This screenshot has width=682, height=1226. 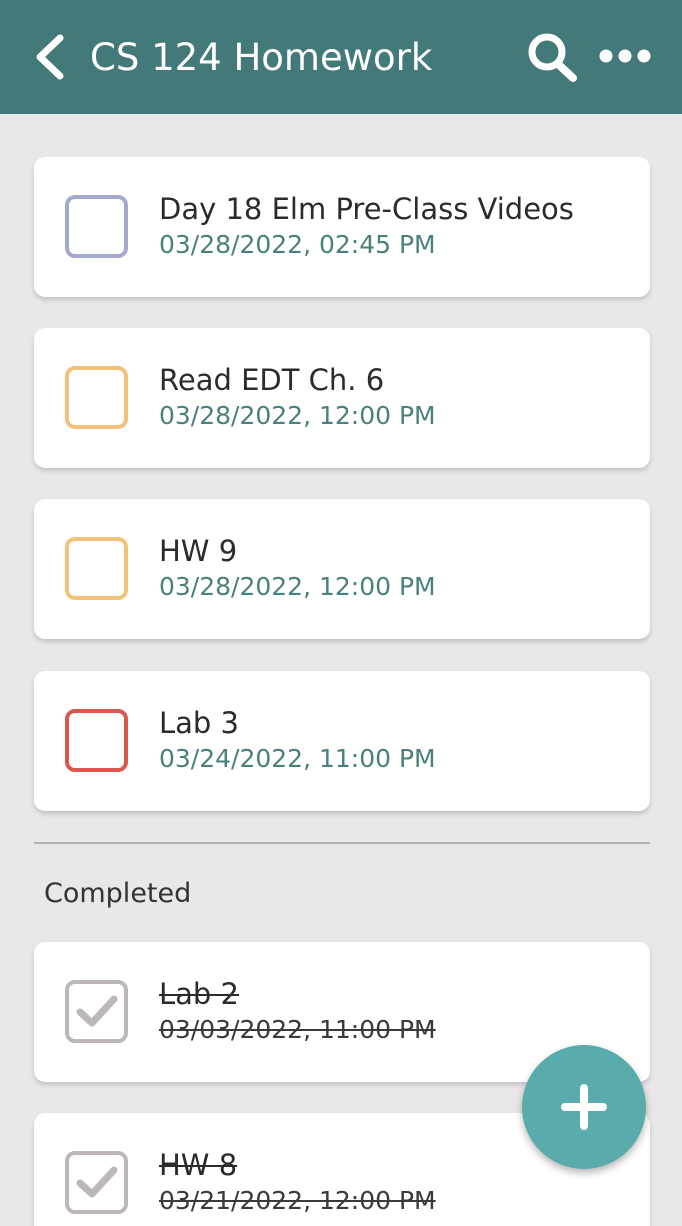 What do you see at coordinates (261, 57) in the screenshot?
I see `page-title: CS 124 Homework` at bounding box center [261, 57].